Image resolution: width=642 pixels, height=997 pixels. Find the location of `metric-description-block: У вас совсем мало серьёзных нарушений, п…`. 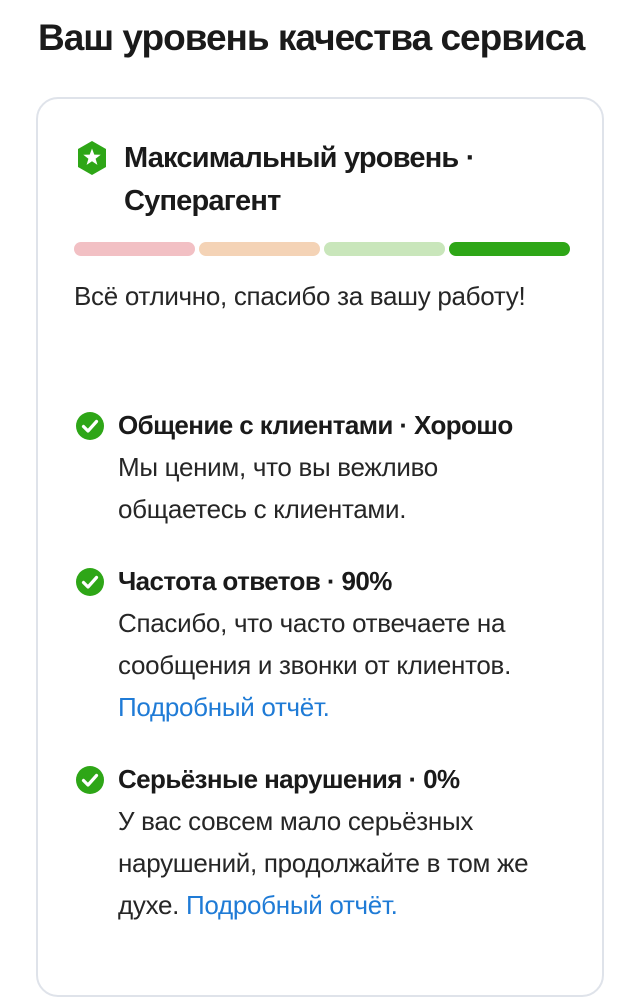

metric-description-block: У вас совсем мало серьёзных нарушений, п… is located at coordinates (333, 863).